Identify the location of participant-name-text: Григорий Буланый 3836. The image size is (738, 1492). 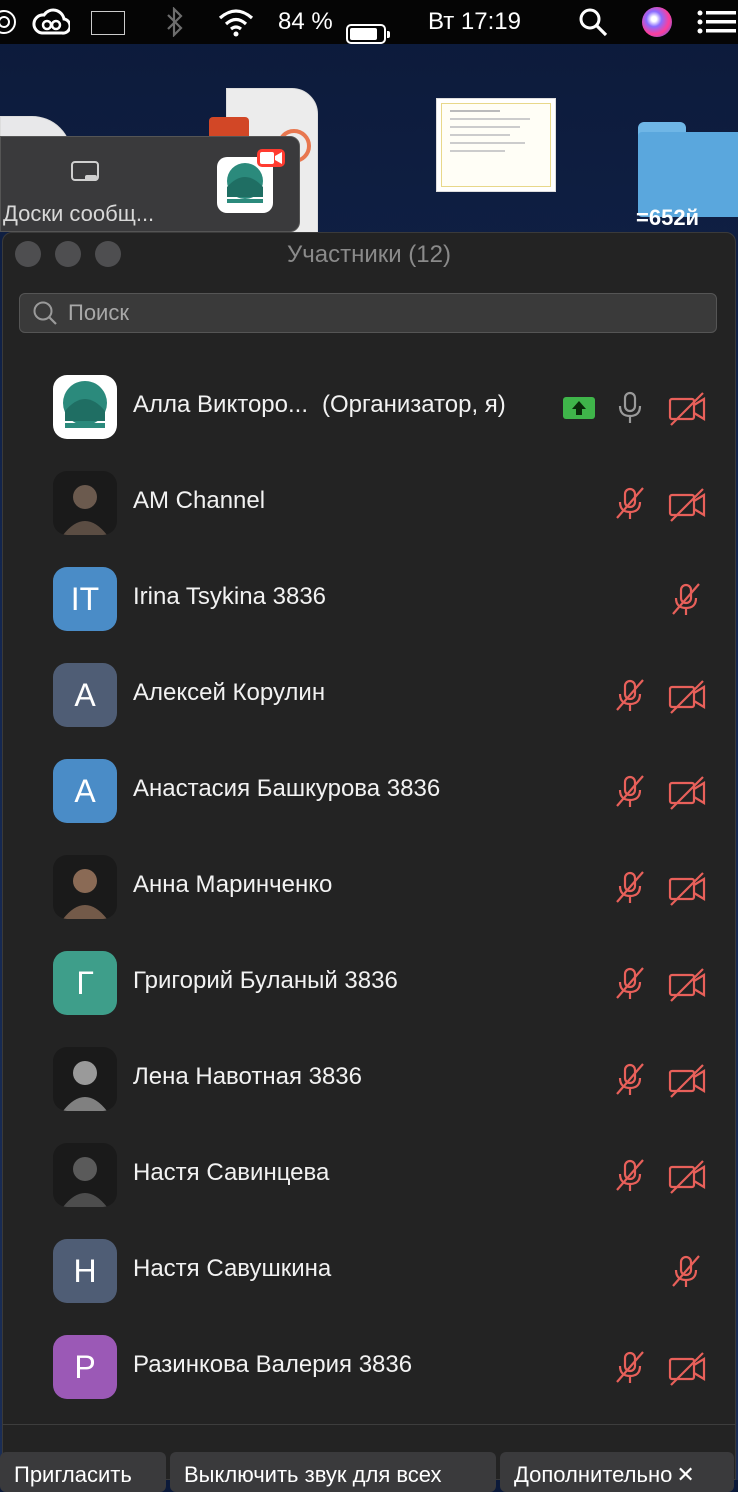
(265, 980).